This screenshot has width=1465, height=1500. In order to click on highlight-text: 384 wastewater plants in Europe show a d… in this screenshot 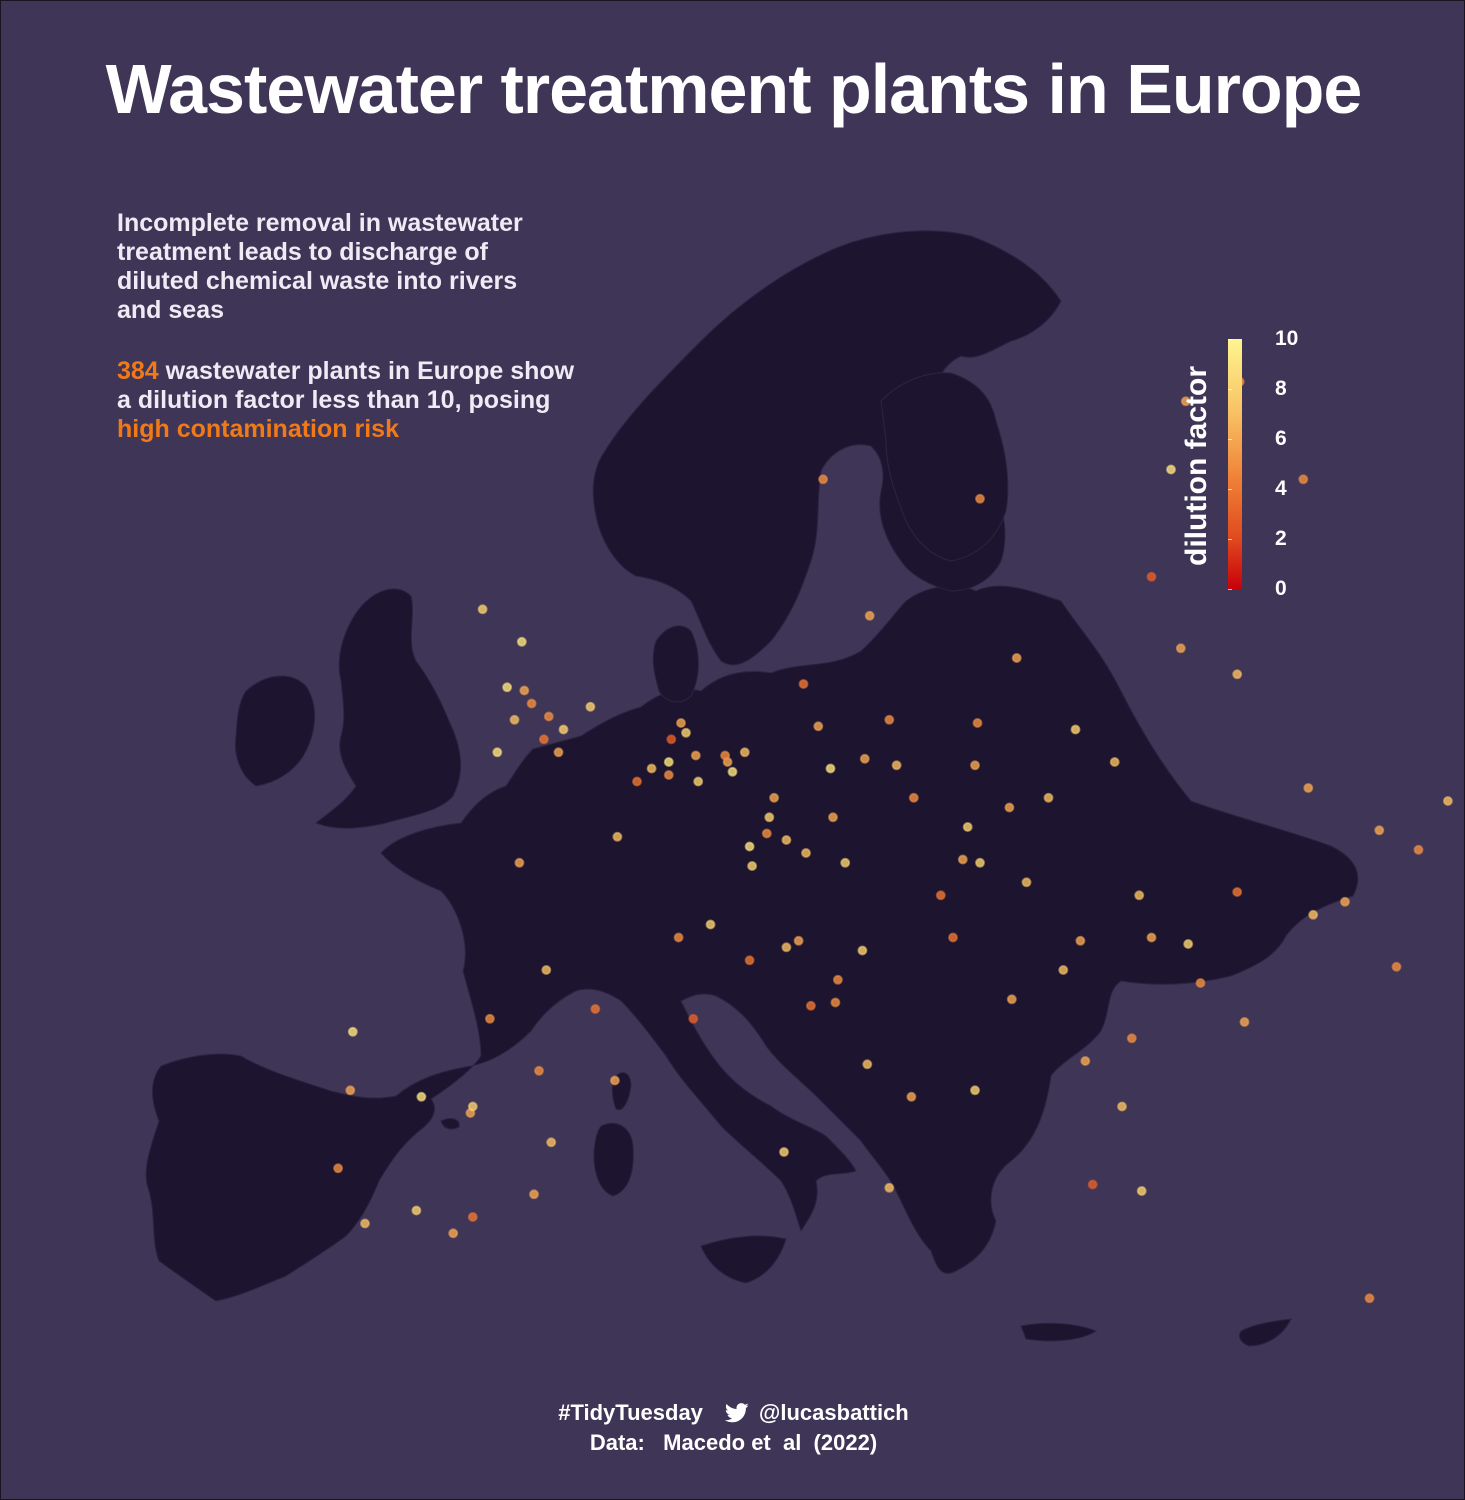, I will do `click(347, 400)`.